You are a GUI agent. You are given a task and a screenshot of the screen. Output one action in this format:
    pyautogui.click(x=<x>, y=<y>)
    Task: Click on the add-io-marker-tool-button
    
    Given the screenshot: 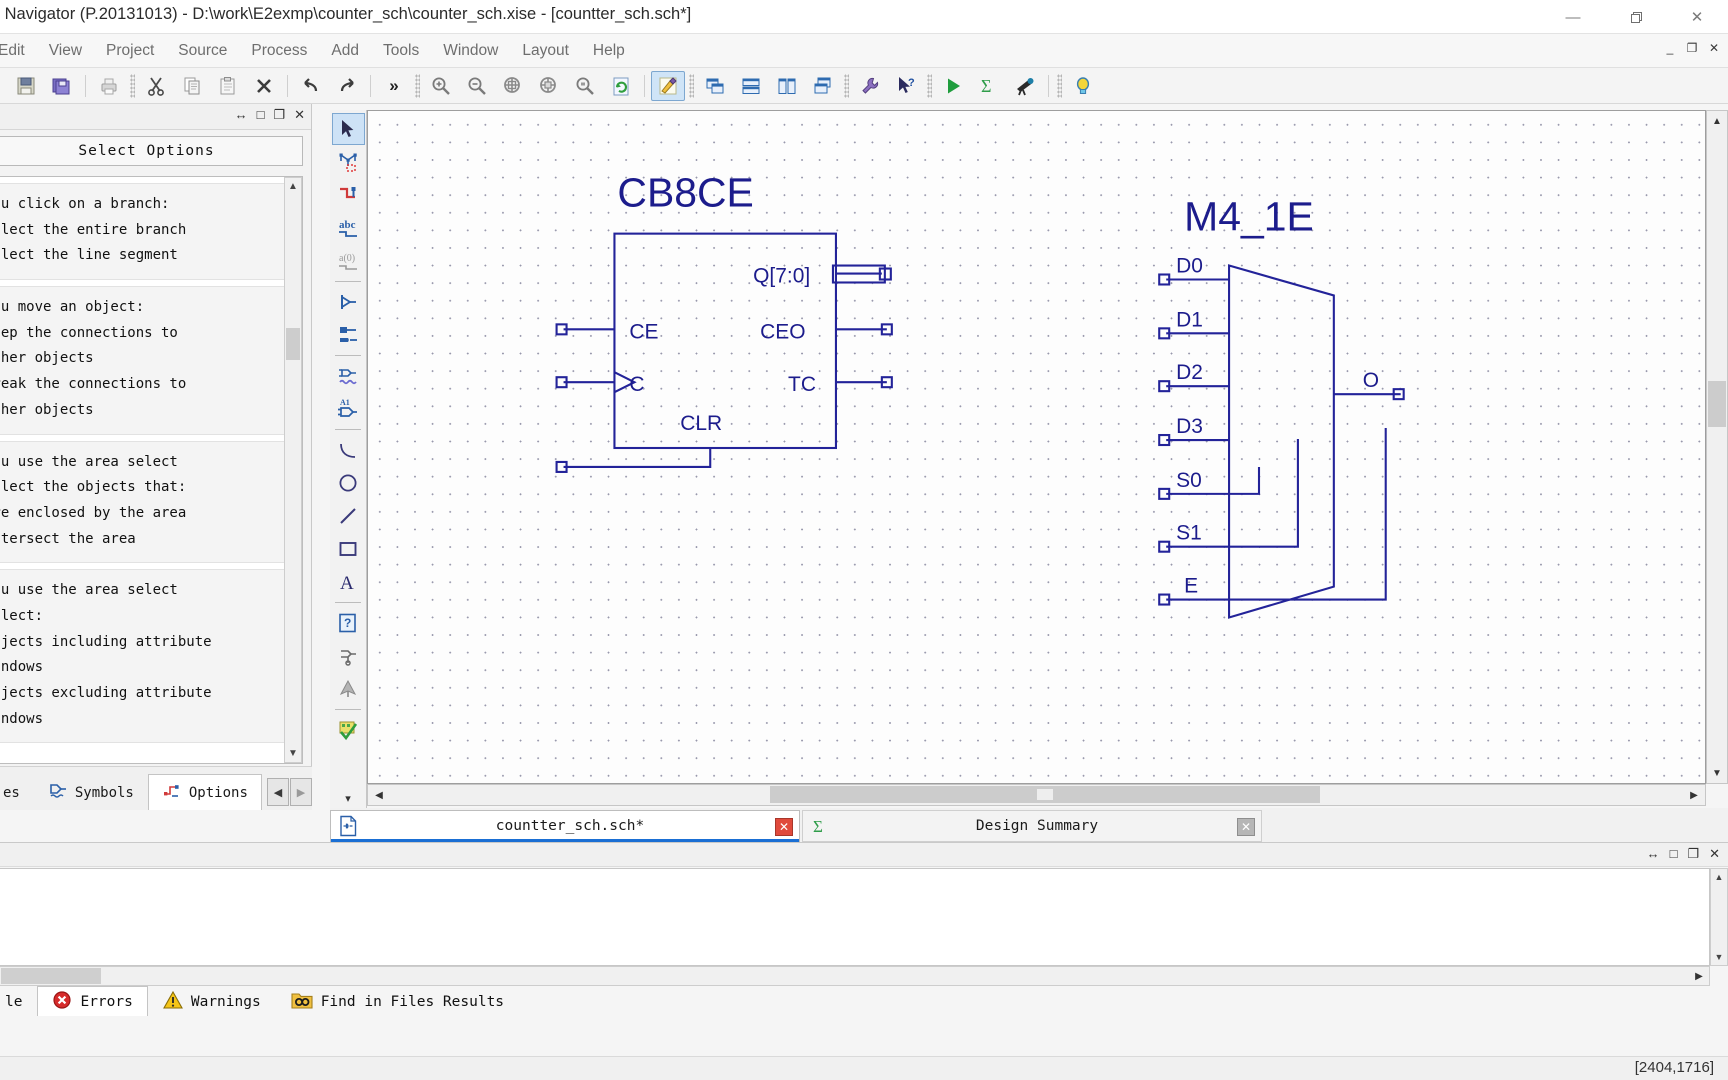 What is the action you would take?
    pyautogui.click(x=348, y=302)
    